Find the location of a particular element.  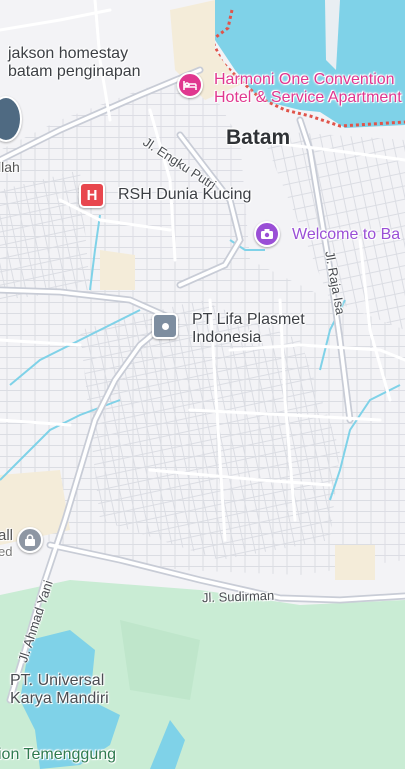

park-label: ion Temenggung is located at coordinates (58, 754).